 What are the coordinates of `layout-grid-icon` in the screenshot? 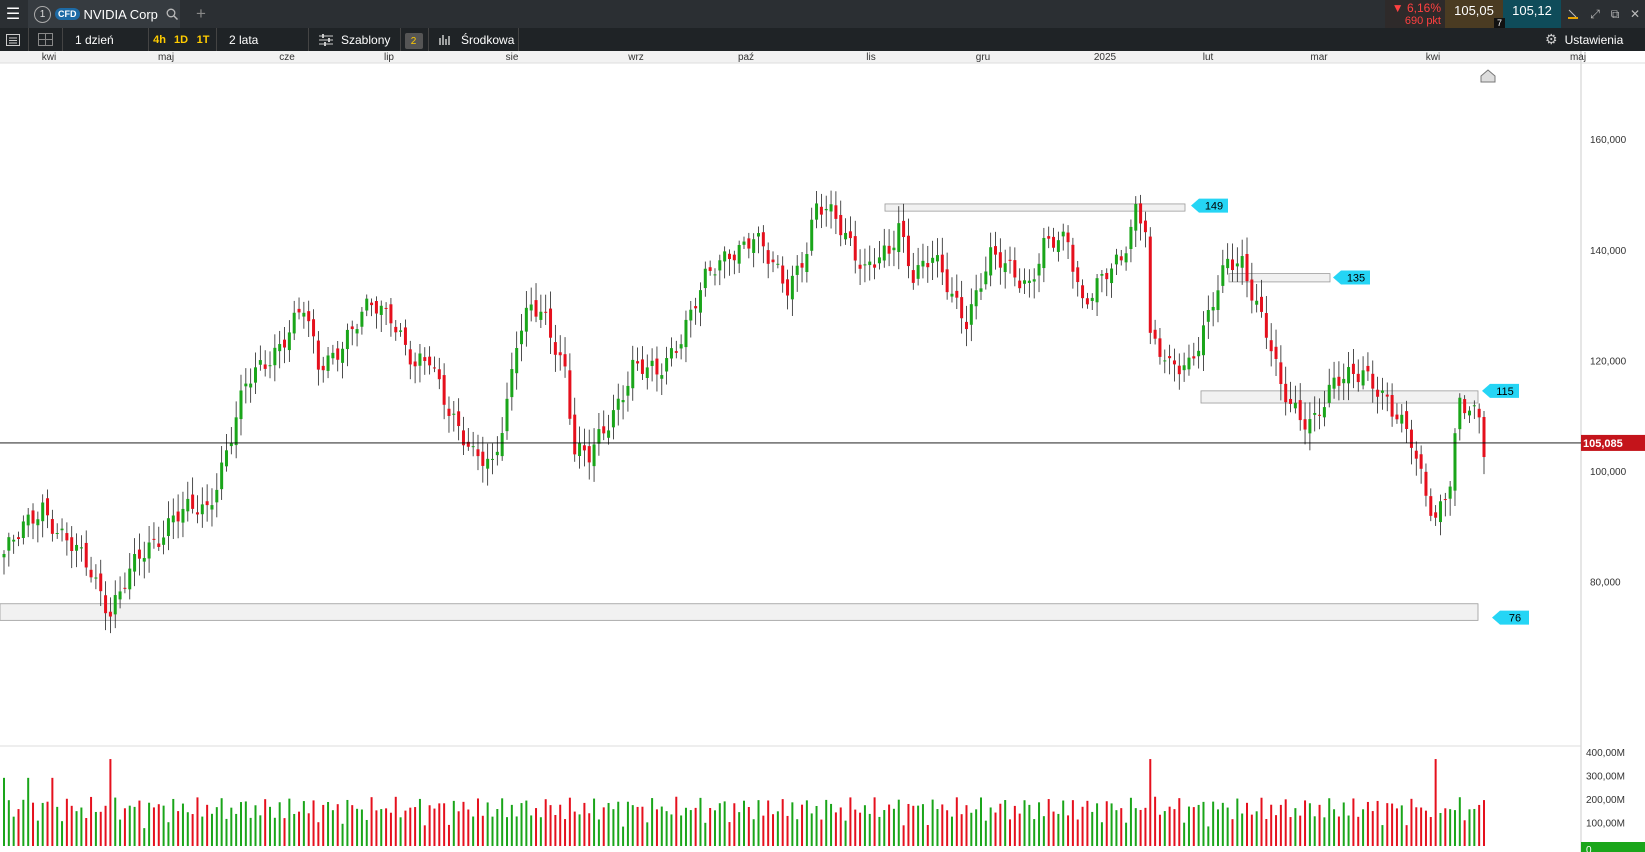 It's located at (45, 39).